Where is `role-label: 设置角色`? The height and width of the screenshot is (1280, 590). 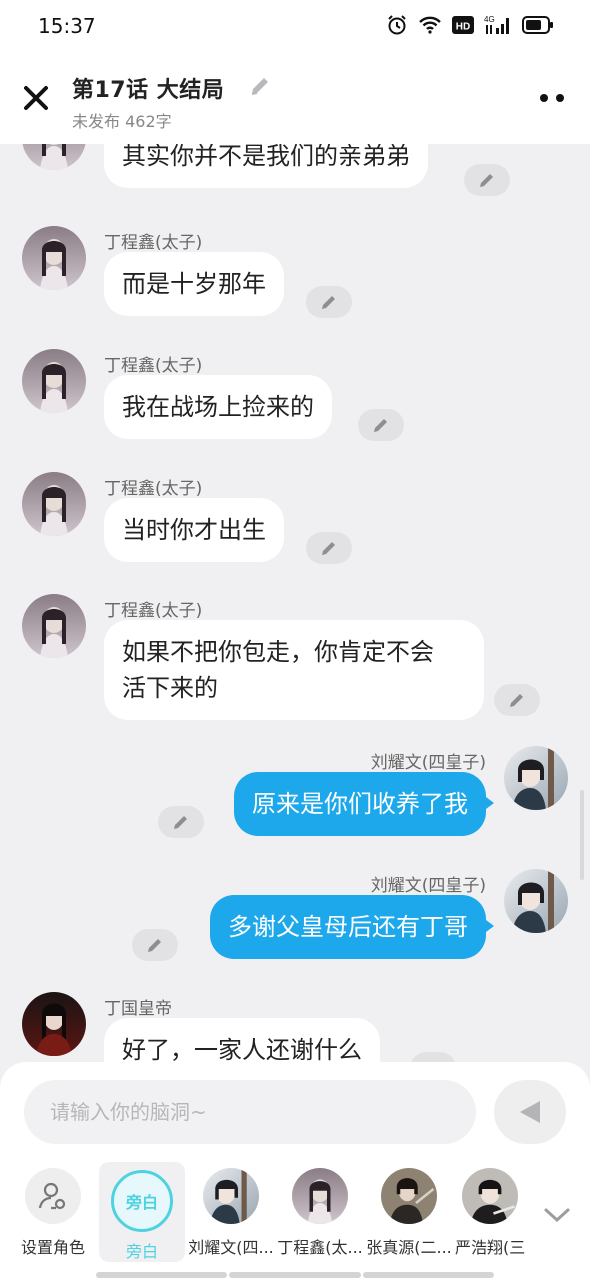
role-label: 设置角色 is located at coordinates (52, 1247).